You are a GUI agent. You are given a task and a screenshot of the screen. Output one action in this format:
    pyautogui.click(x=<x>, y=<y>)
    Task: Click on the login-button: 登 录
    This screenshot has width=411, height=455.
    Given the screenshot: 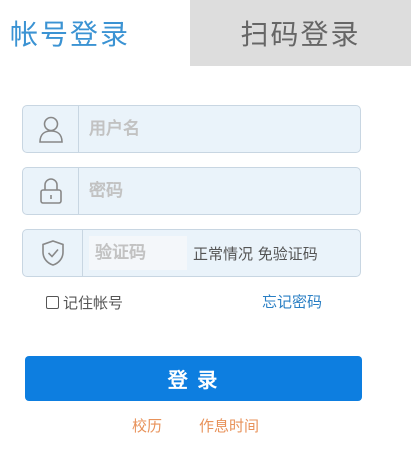 What is the action you would take?
    pyautogui.click(x=193, y=378)
    